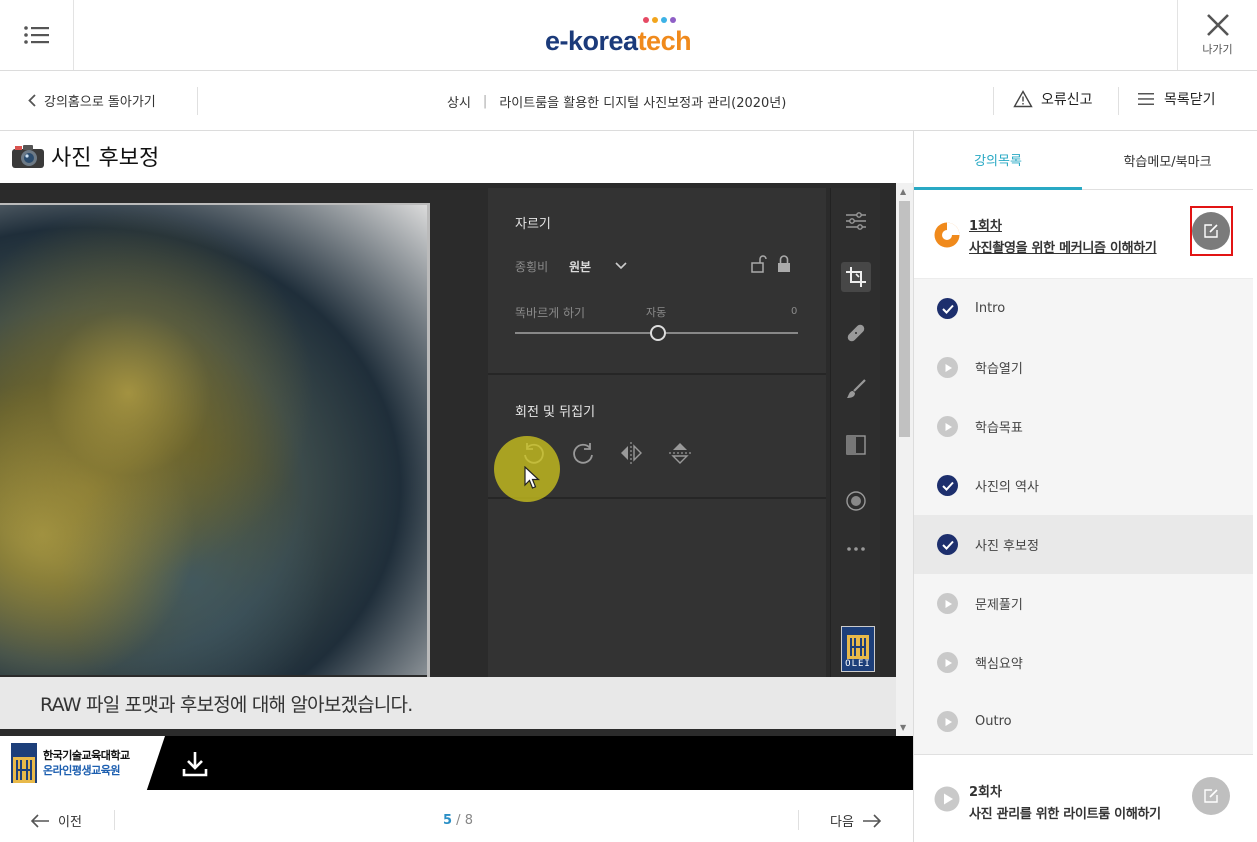 This screenshot has width=1257, height=842. I want to click on download-button, so click(195, 764).